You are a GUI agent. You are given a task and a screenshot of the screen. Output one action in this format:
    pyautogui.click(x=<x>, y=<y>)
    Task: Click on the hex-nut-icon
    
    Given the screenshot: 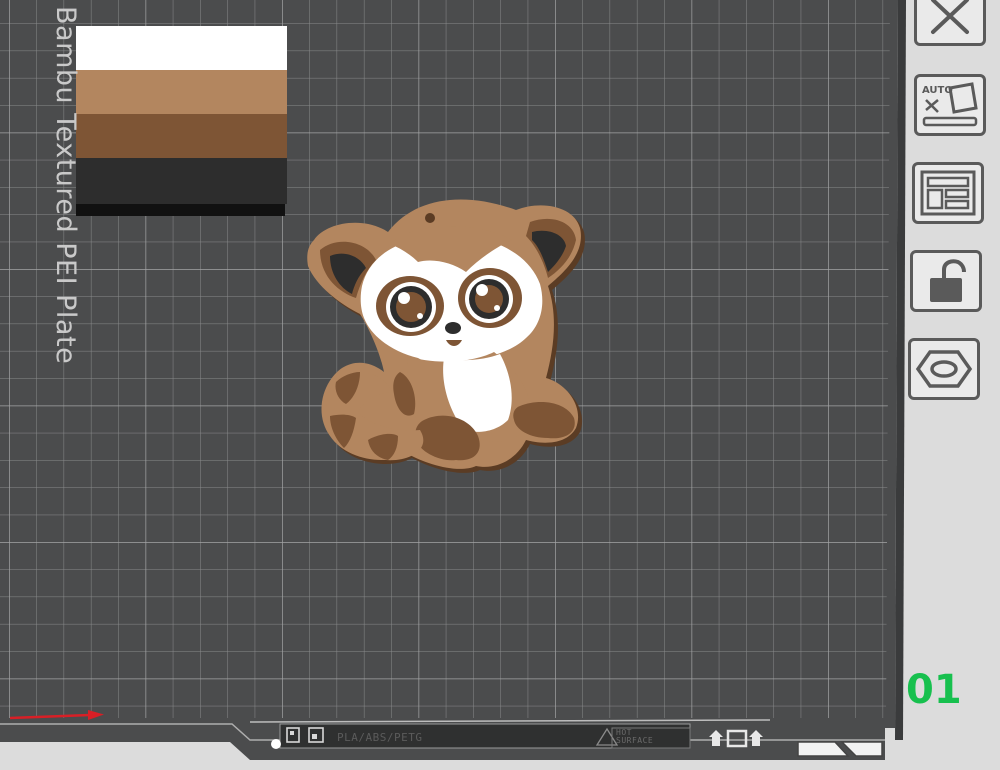 What is the action you would take?
    pyautogui.click(x=944, y=369)
    